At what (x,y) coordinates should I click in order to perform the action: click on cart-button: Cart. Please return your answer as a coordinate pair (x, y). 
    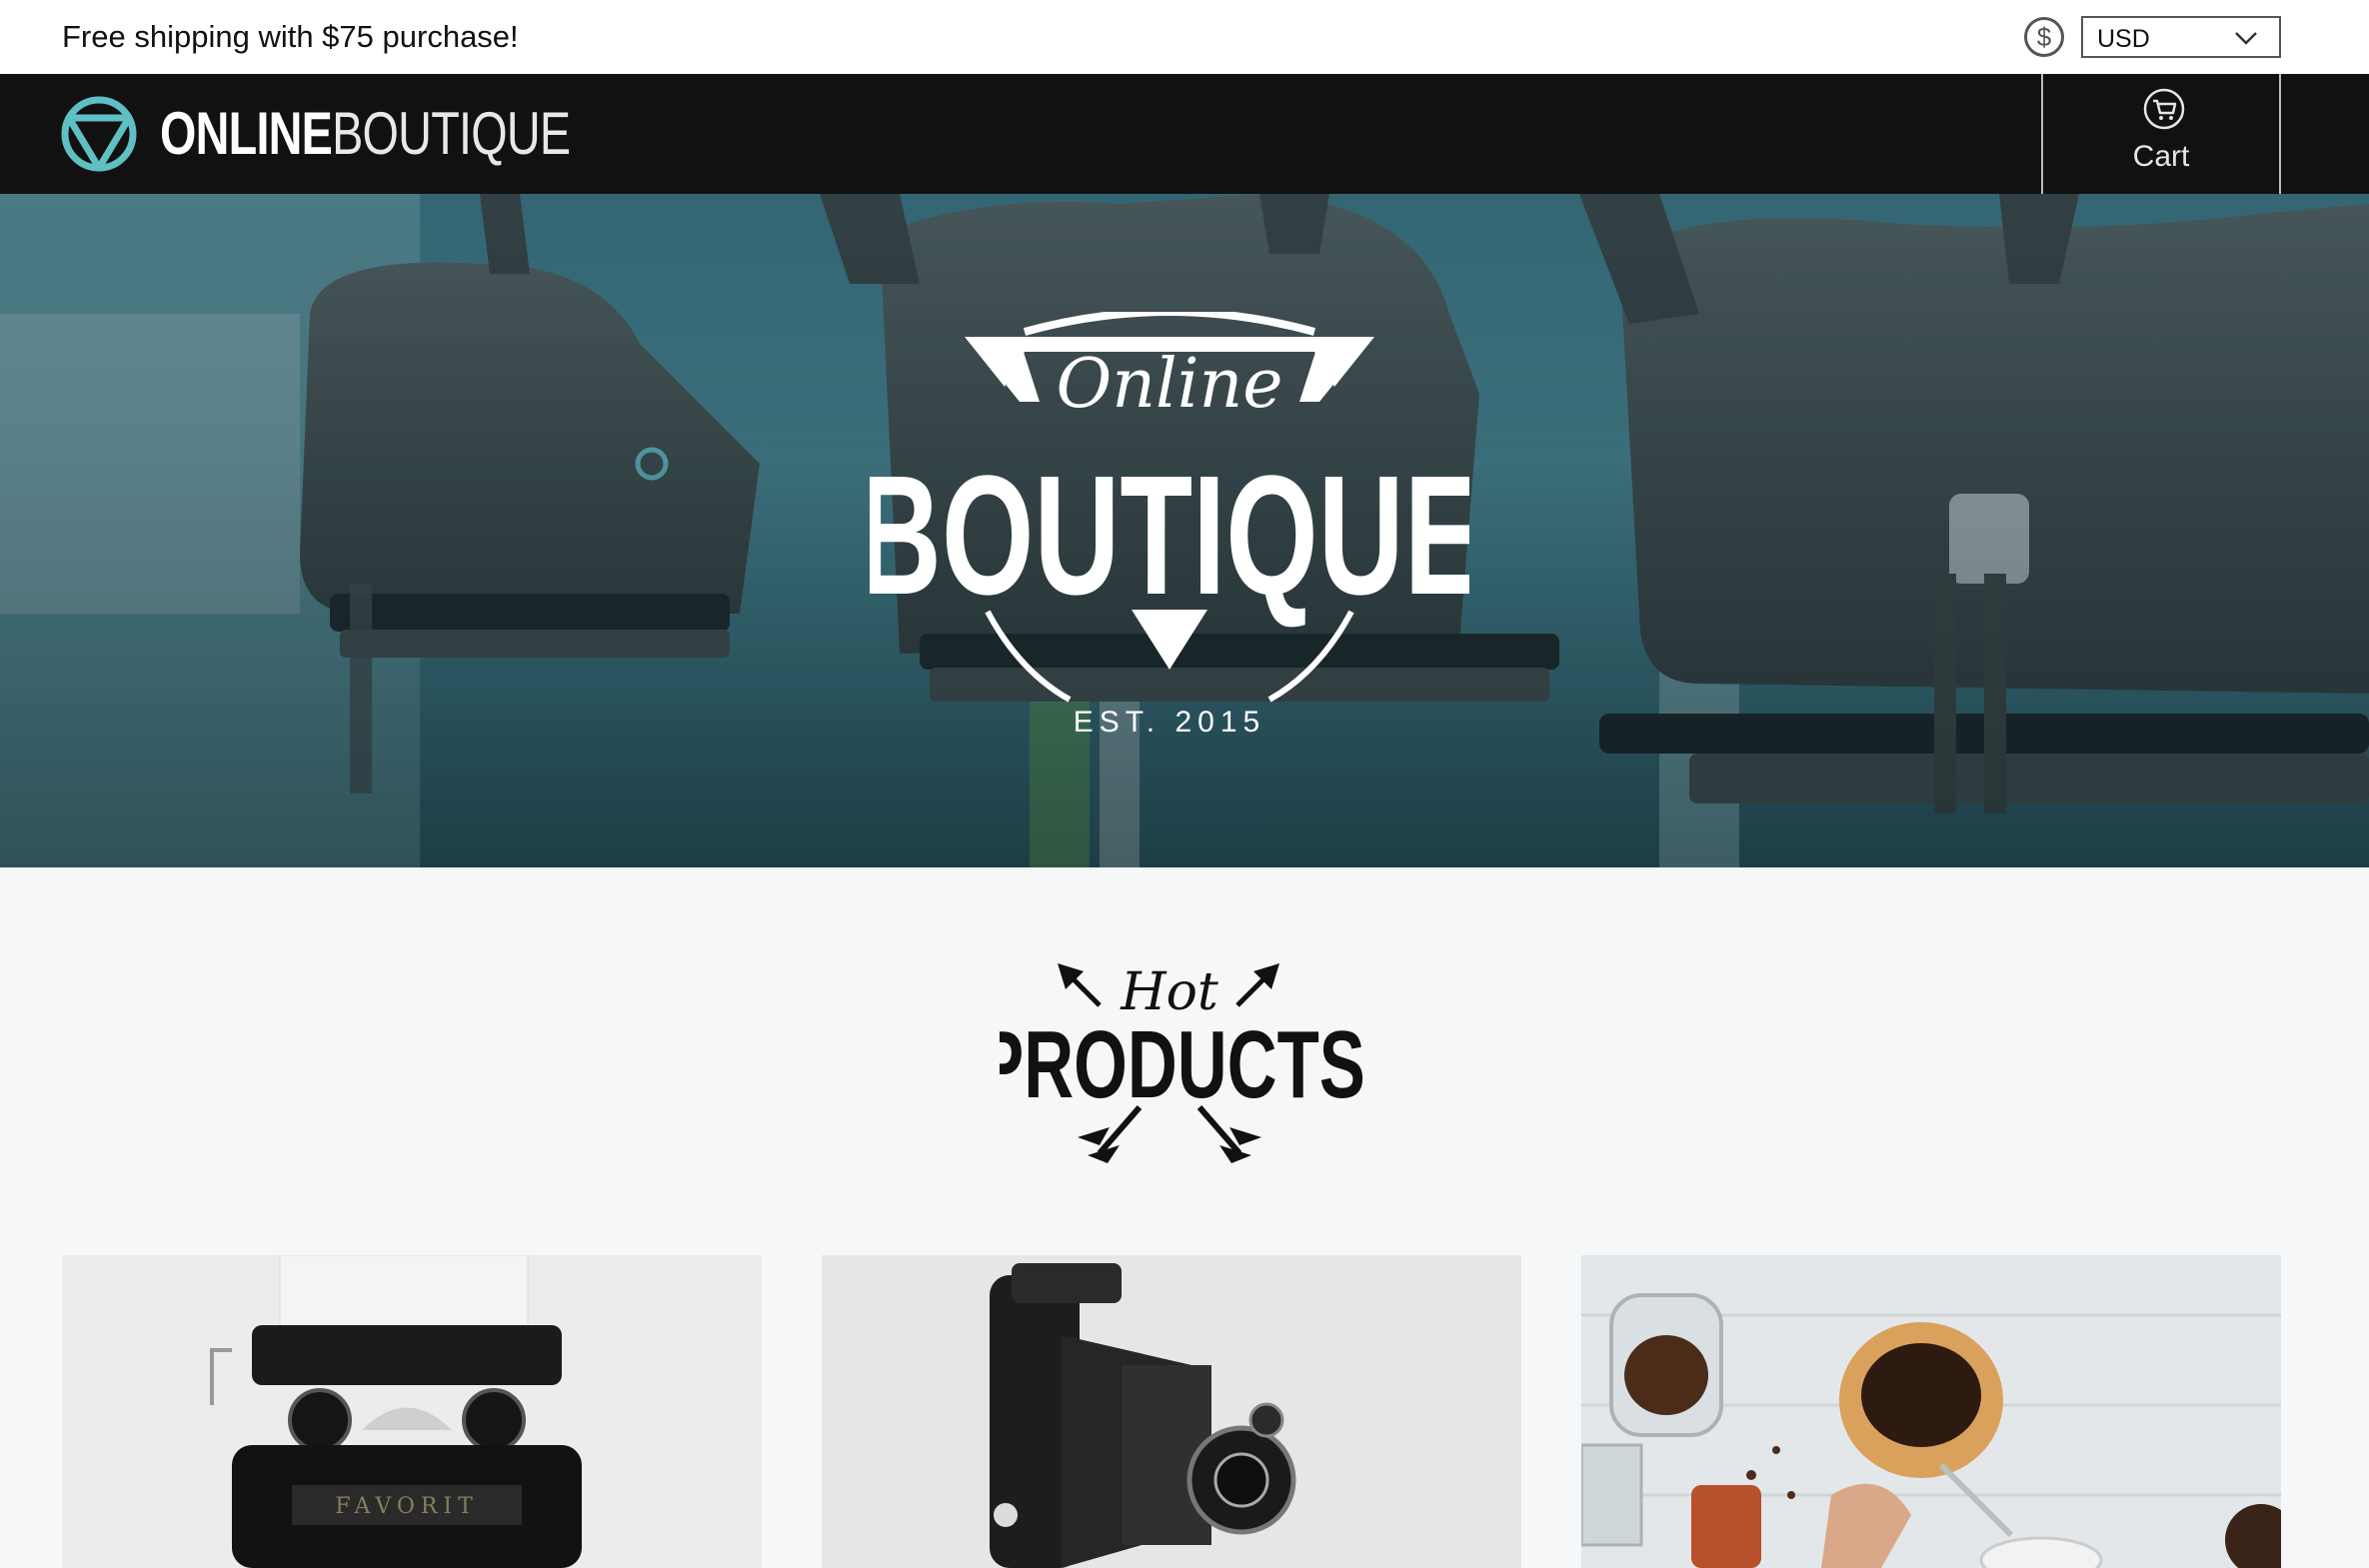
    Looking at the image, I should click on (2161, 134).